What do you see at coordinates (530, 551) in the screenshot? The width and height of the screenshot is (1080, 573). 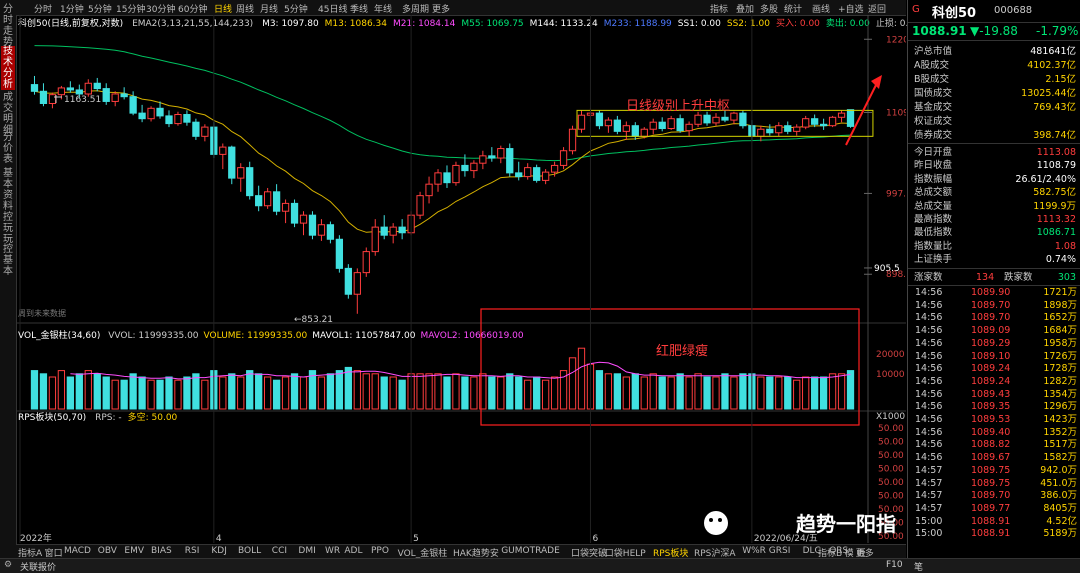 I see `indicator-tab-16: GUMOTRADE` at bounding box center [530, 551].